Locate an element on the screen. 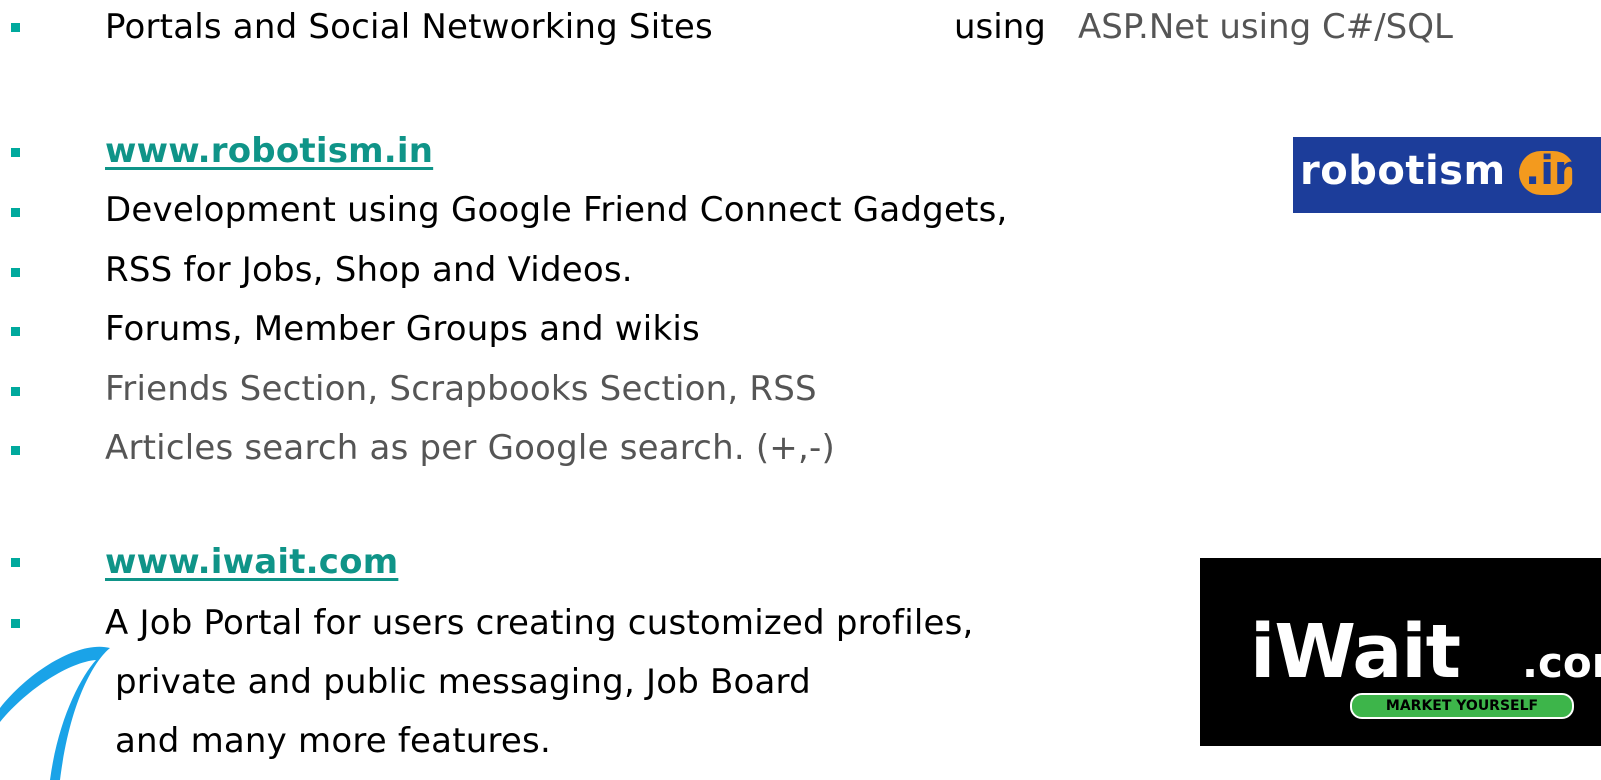  iwait-logo-brand: iWait is located at coordinates (1355, 652).